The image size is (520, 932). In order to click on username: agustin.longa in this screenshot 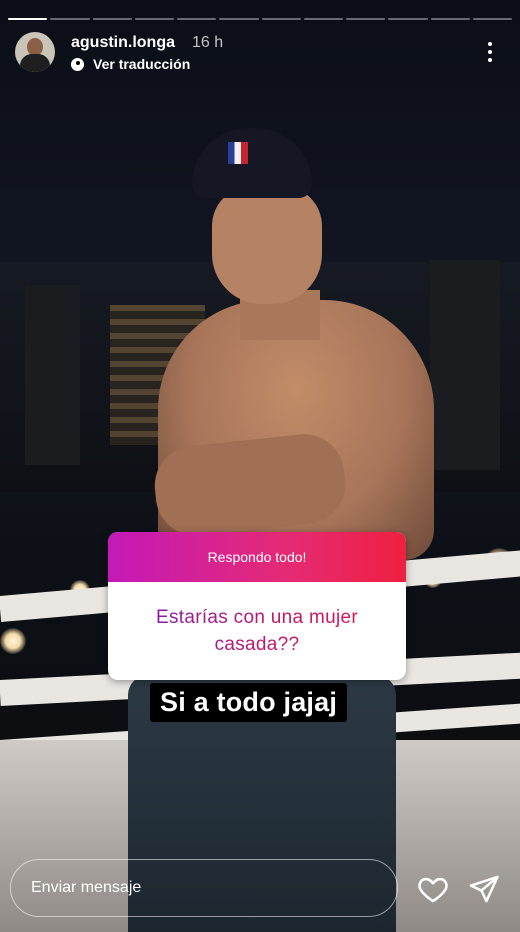, I will do `click(123, 43)`.